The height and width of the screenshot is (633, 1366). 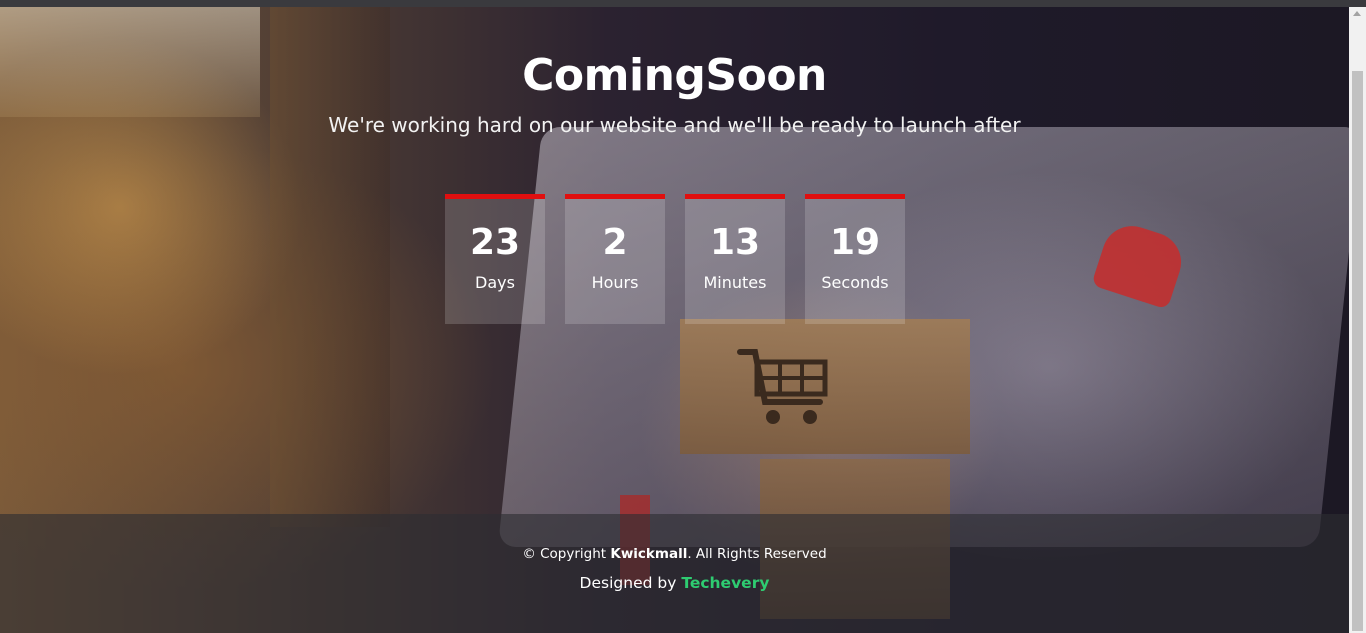 I want to click on countdown-days-value: 23, so click(x=495, y=242).